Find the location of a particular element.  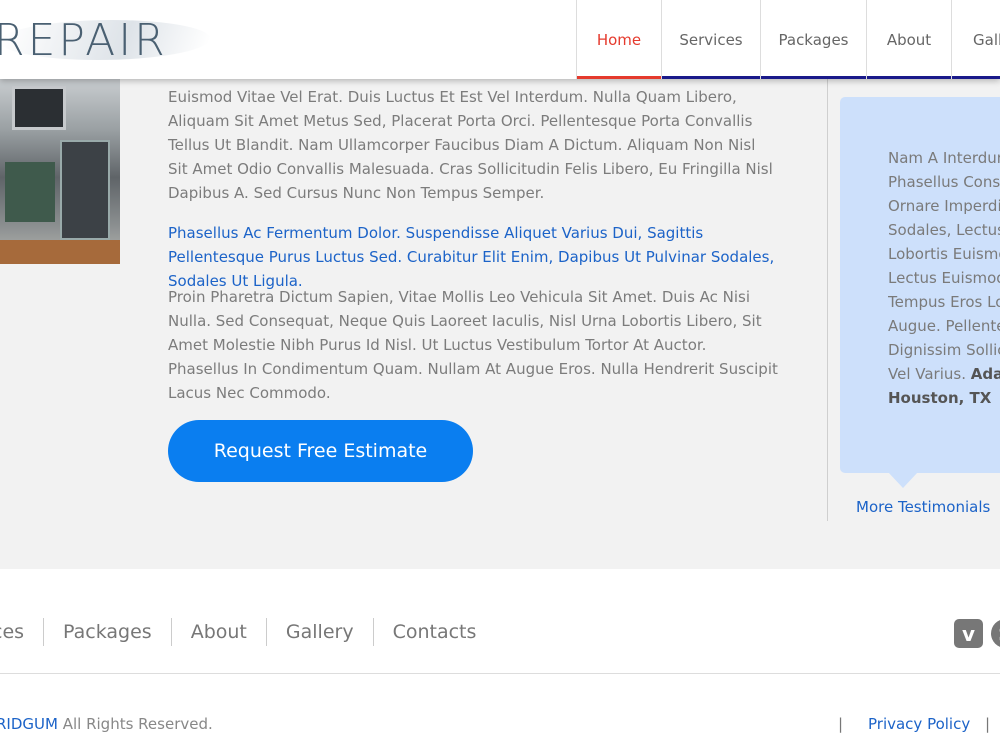

testimonial-line: Sodales, Lectus is located at coordinates (944, 230).